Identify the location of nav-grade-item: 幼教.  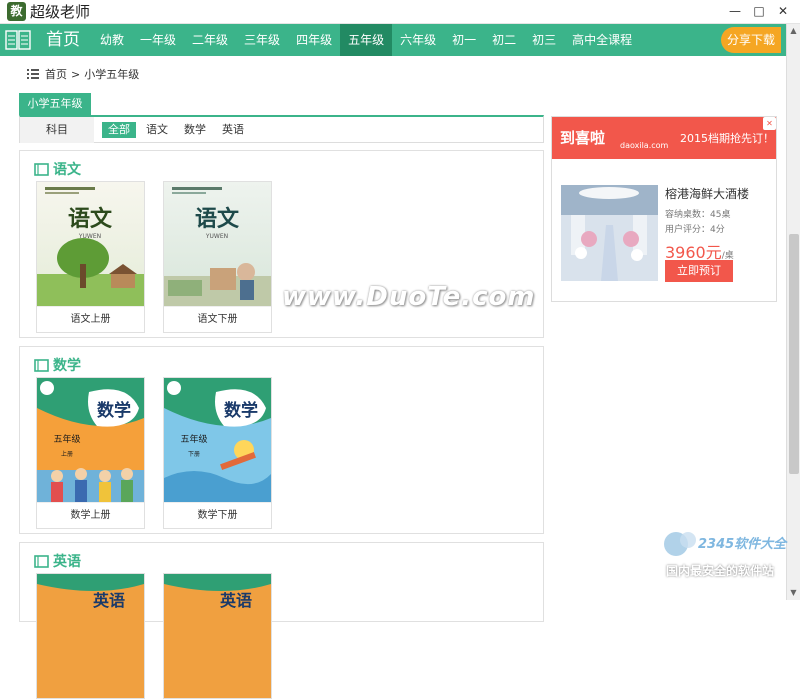
(112, 40).